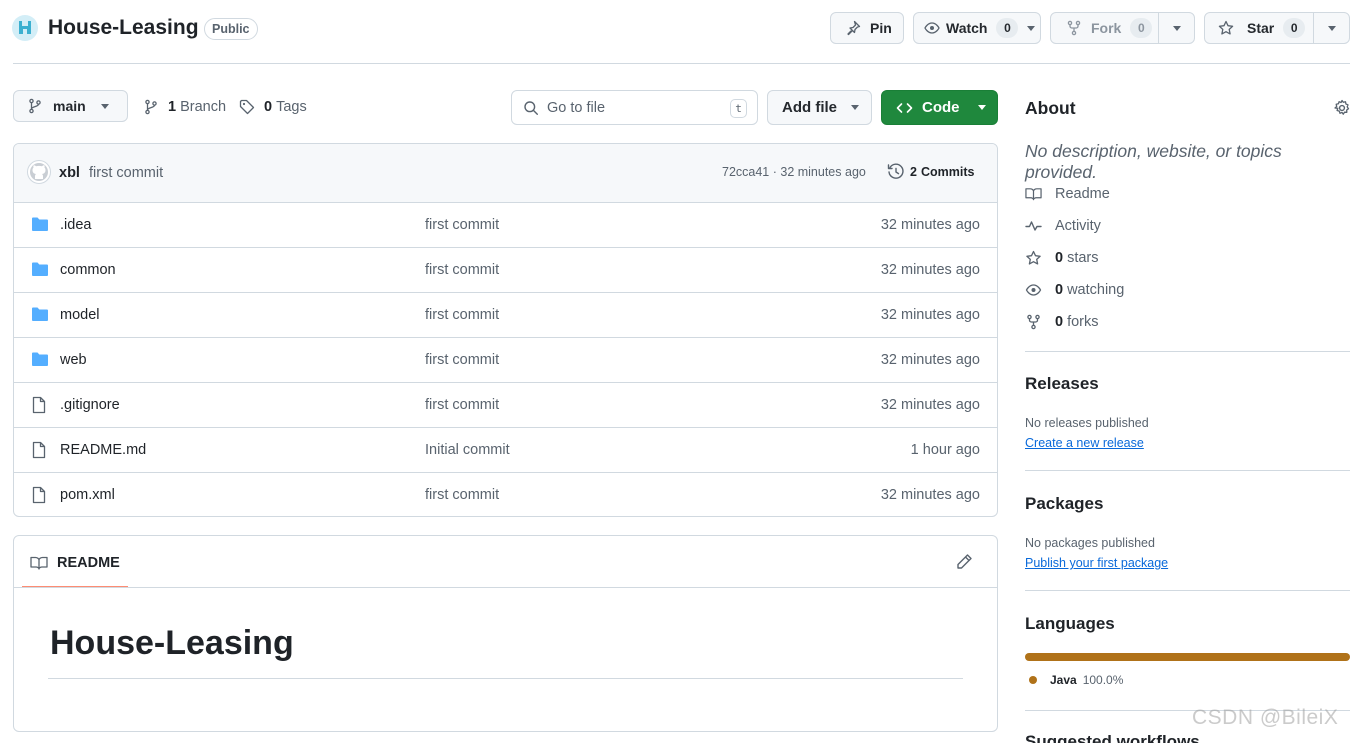  I want to click on readme-link-label: Readme, so click(1082, 194).